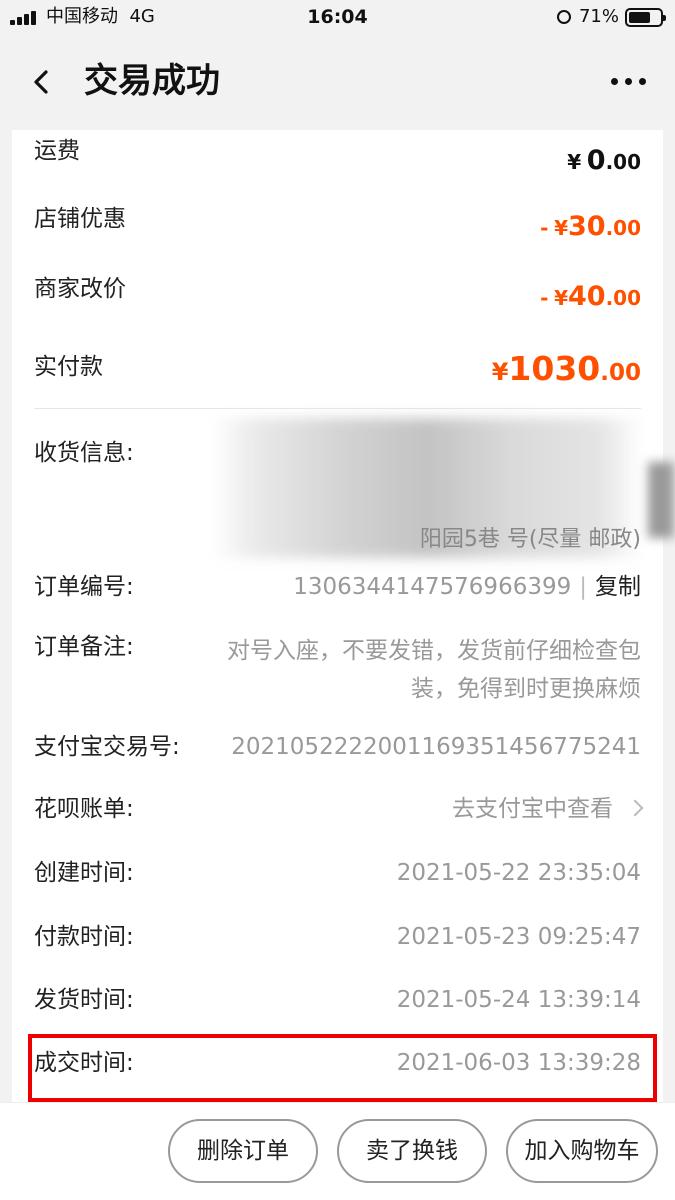  Describe the element at coordinates (564, 17) in the screenshot. I see `rotation-lock-icon` at that location.